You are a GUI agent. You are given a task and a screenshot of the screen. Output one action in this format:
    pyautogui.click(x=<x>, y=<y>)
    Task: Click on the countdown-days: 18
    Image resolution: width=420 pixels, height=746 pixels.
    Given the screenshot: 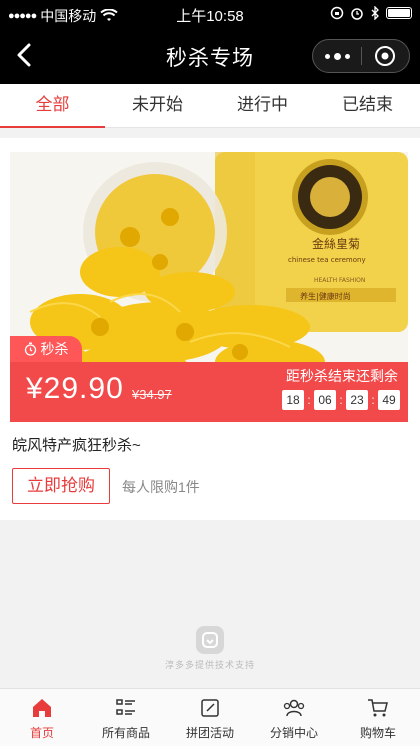 What is the action you would take?
    pyautogui.click(x=293, y=400)
    